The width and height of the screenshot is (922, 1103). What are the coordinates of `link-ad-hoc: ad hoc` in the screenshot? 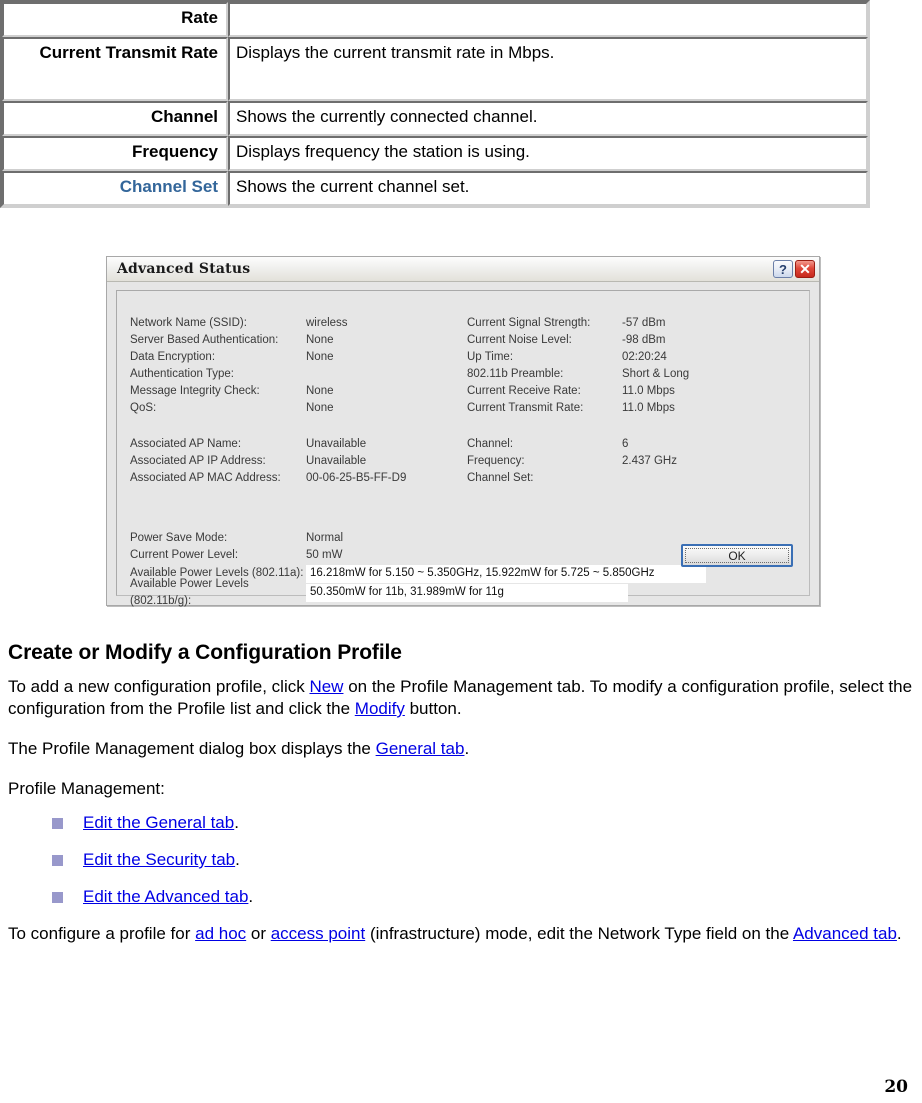 It's located at (220, 933).